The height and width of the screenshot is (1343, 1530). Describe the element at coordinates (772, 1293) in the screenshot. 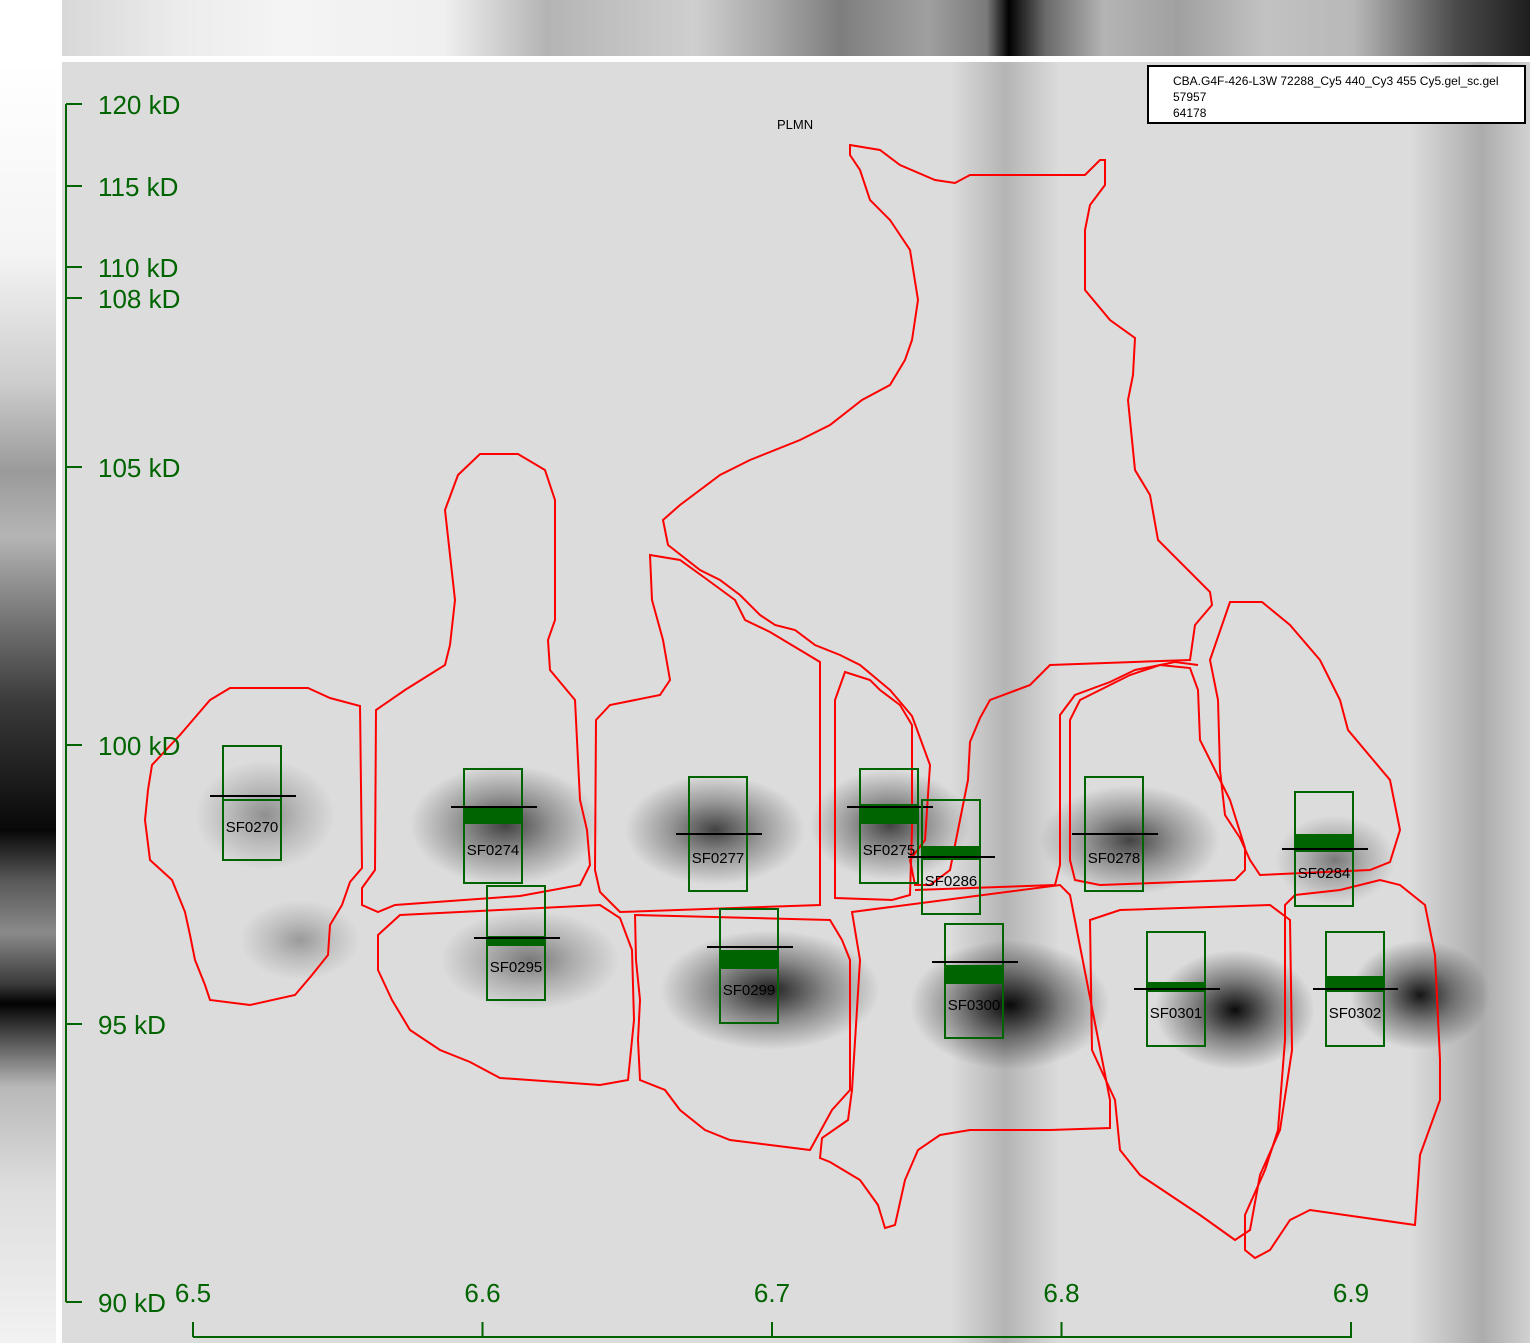

I see `x-axis-tick-label: 6.7` at that location.